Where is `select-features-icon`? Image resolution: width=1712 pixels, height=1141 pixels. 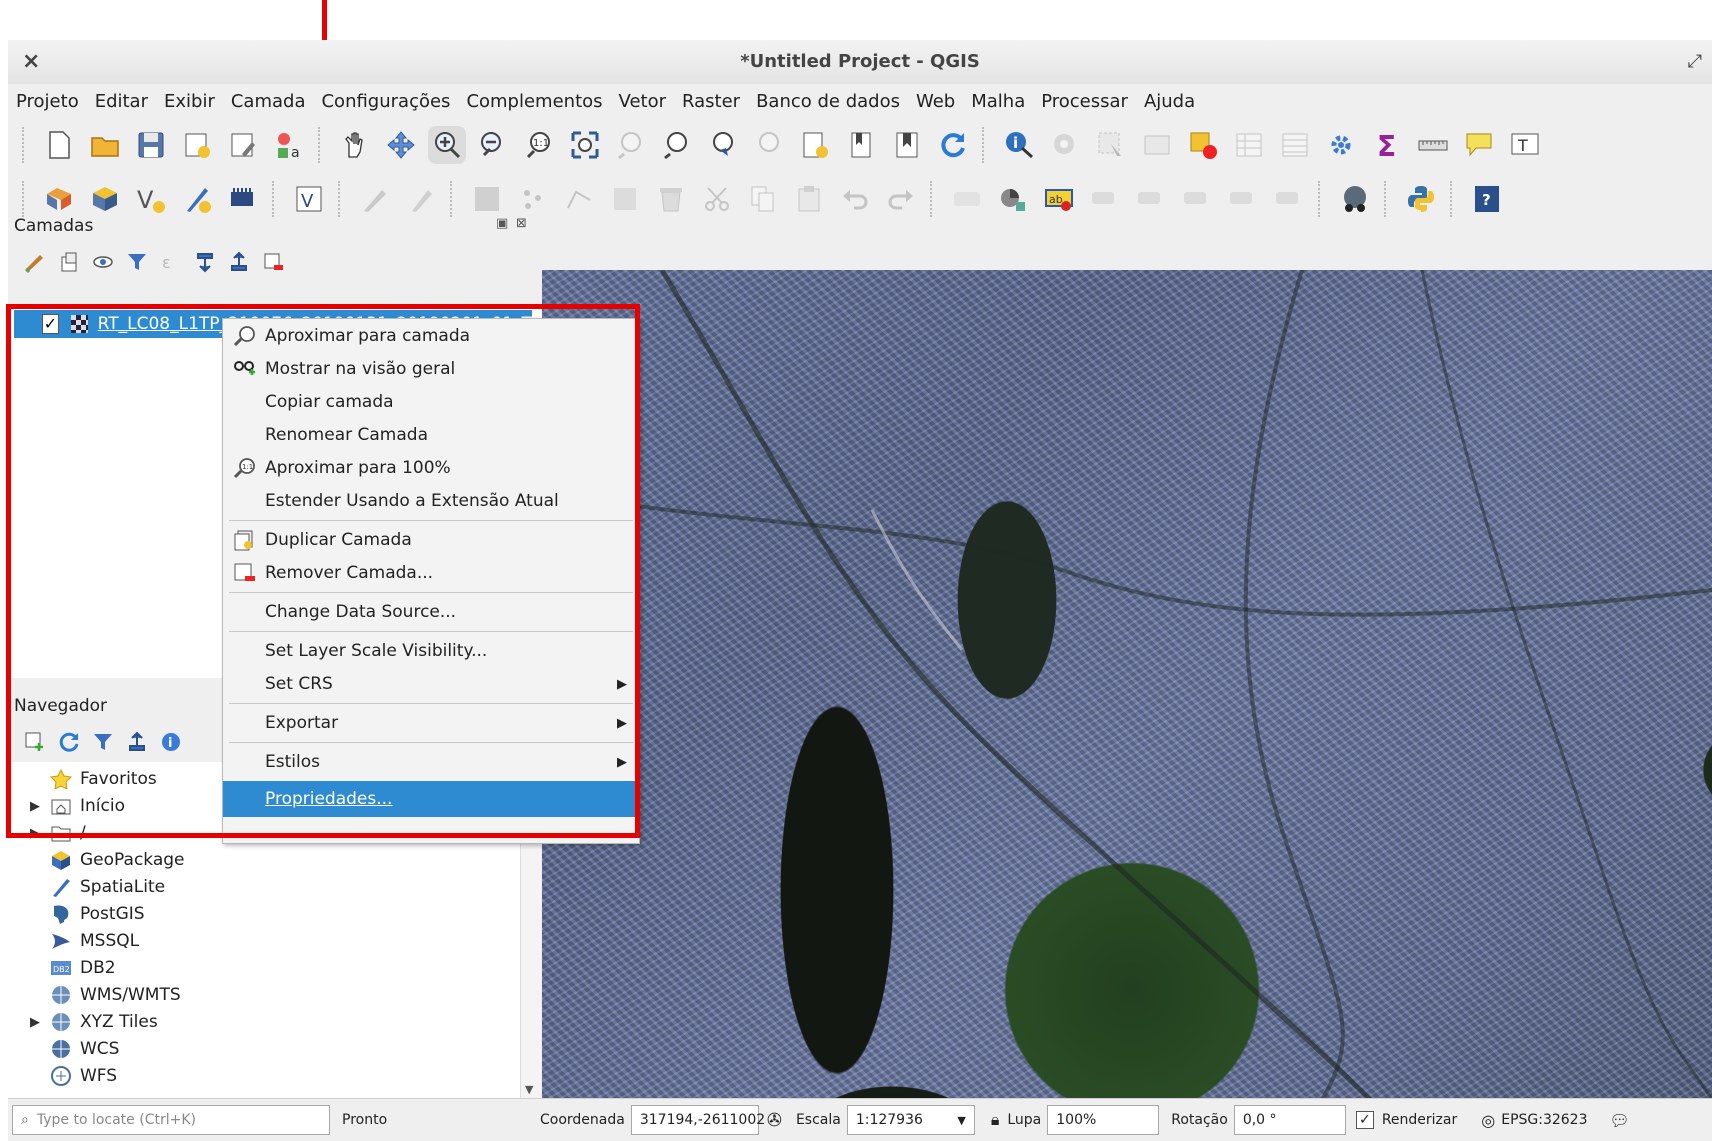 select-features-icon is located at coordinates (1111, 145).